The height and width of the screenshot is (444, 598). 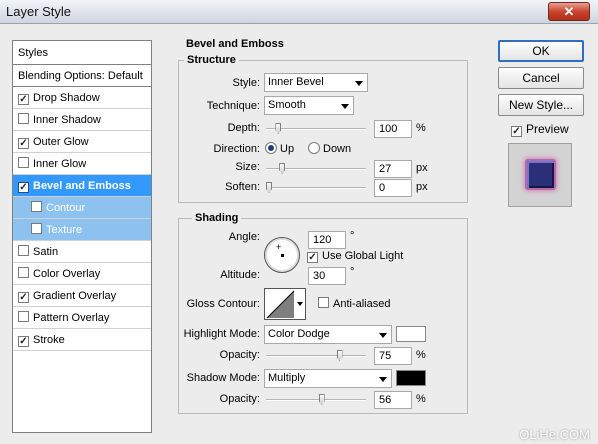 I want to click on style-item-label: Color Overlay, so click(x=67, y=274).